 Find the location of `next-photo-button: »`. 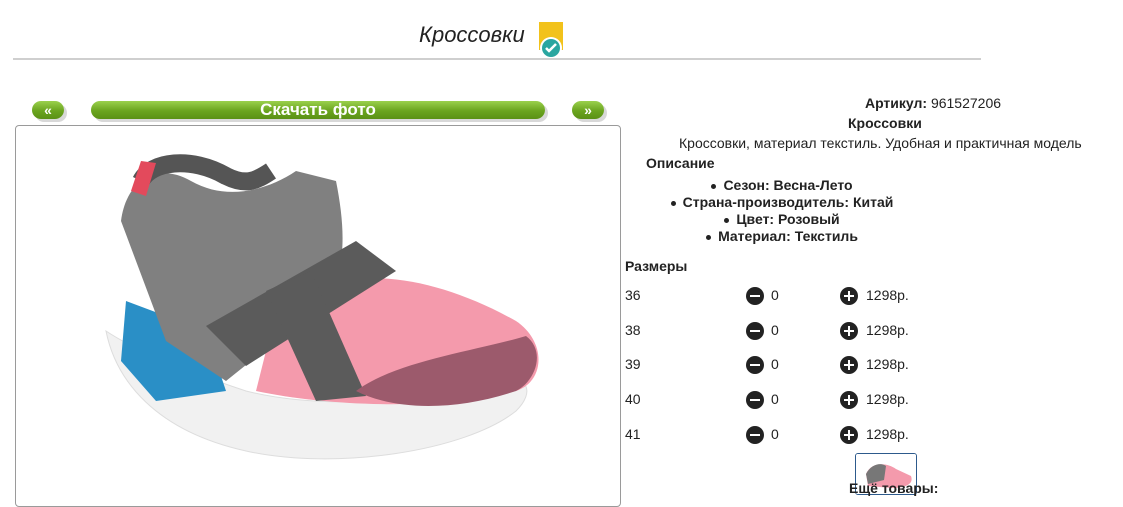

next-photo-button: » is located at coordinates (588, 110).